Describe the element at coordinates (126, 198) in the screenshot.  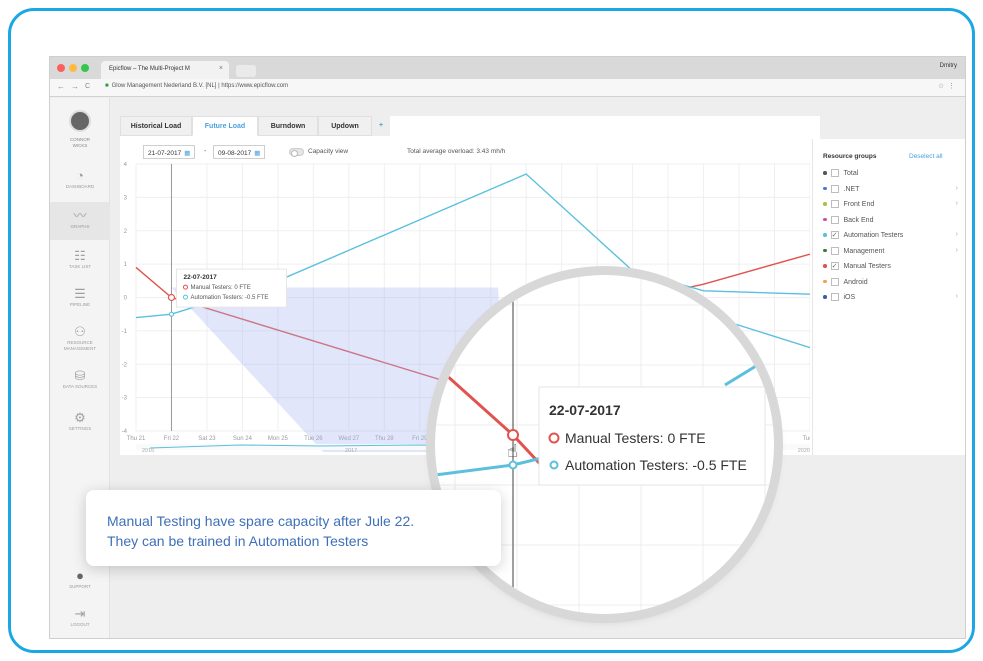
I see `y-tick-label: 3` at that location.